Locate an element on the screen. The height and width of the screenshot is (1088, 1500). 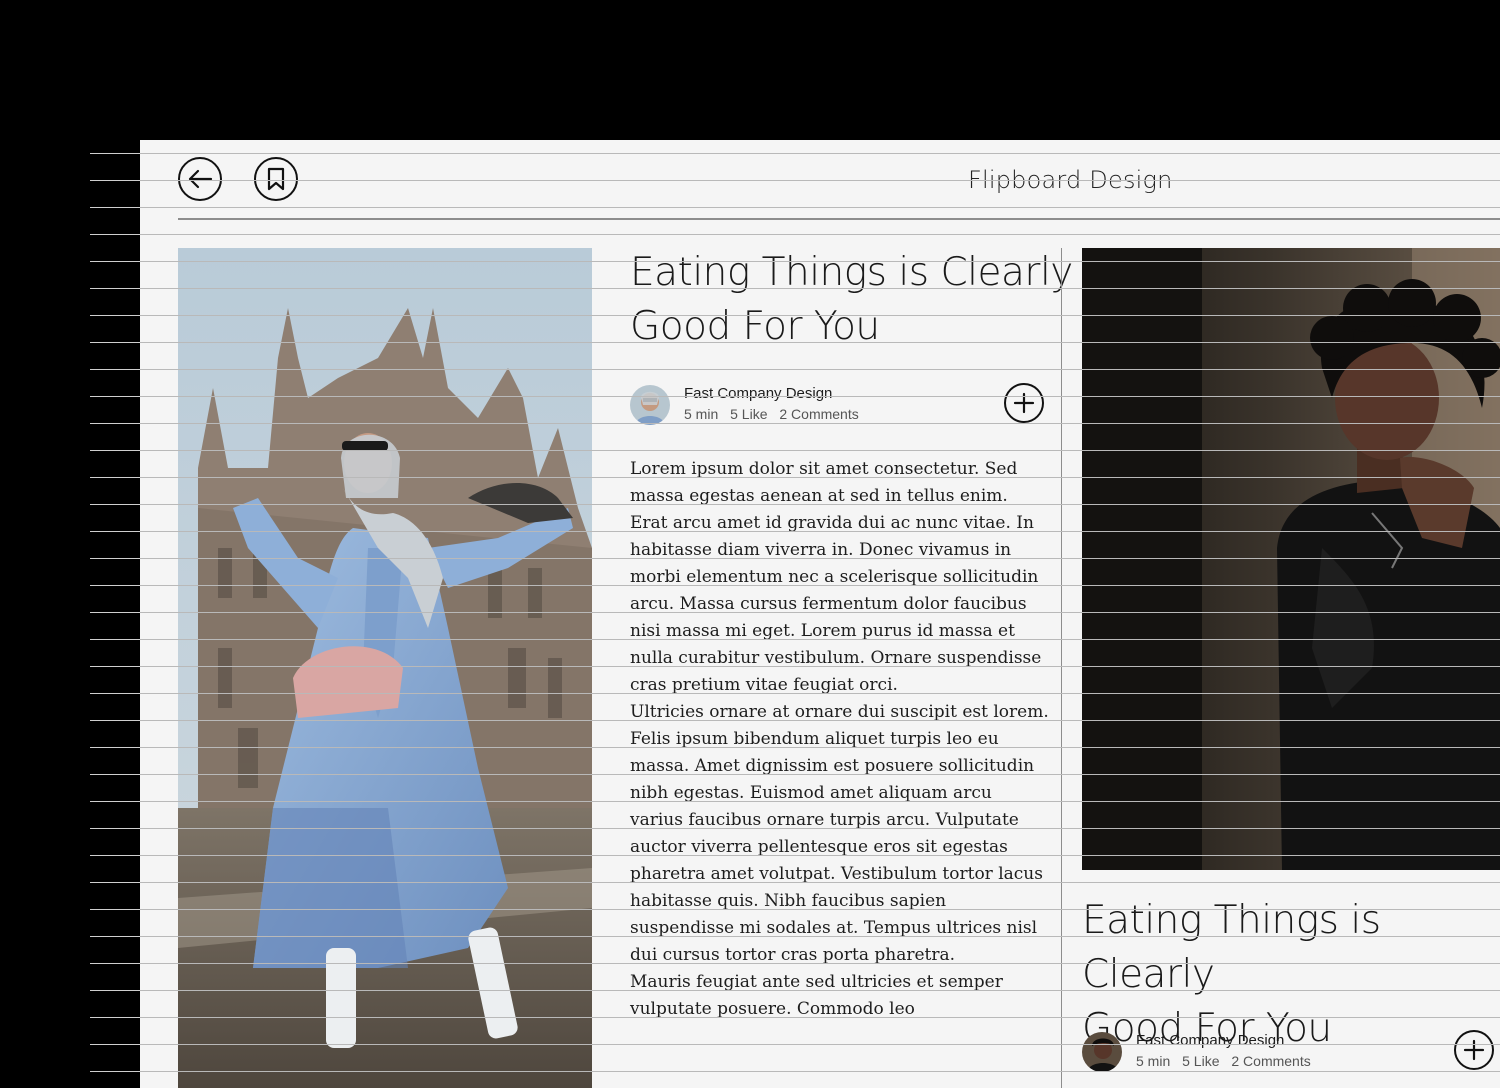
follow-button is located at coordinates (1024, 403).